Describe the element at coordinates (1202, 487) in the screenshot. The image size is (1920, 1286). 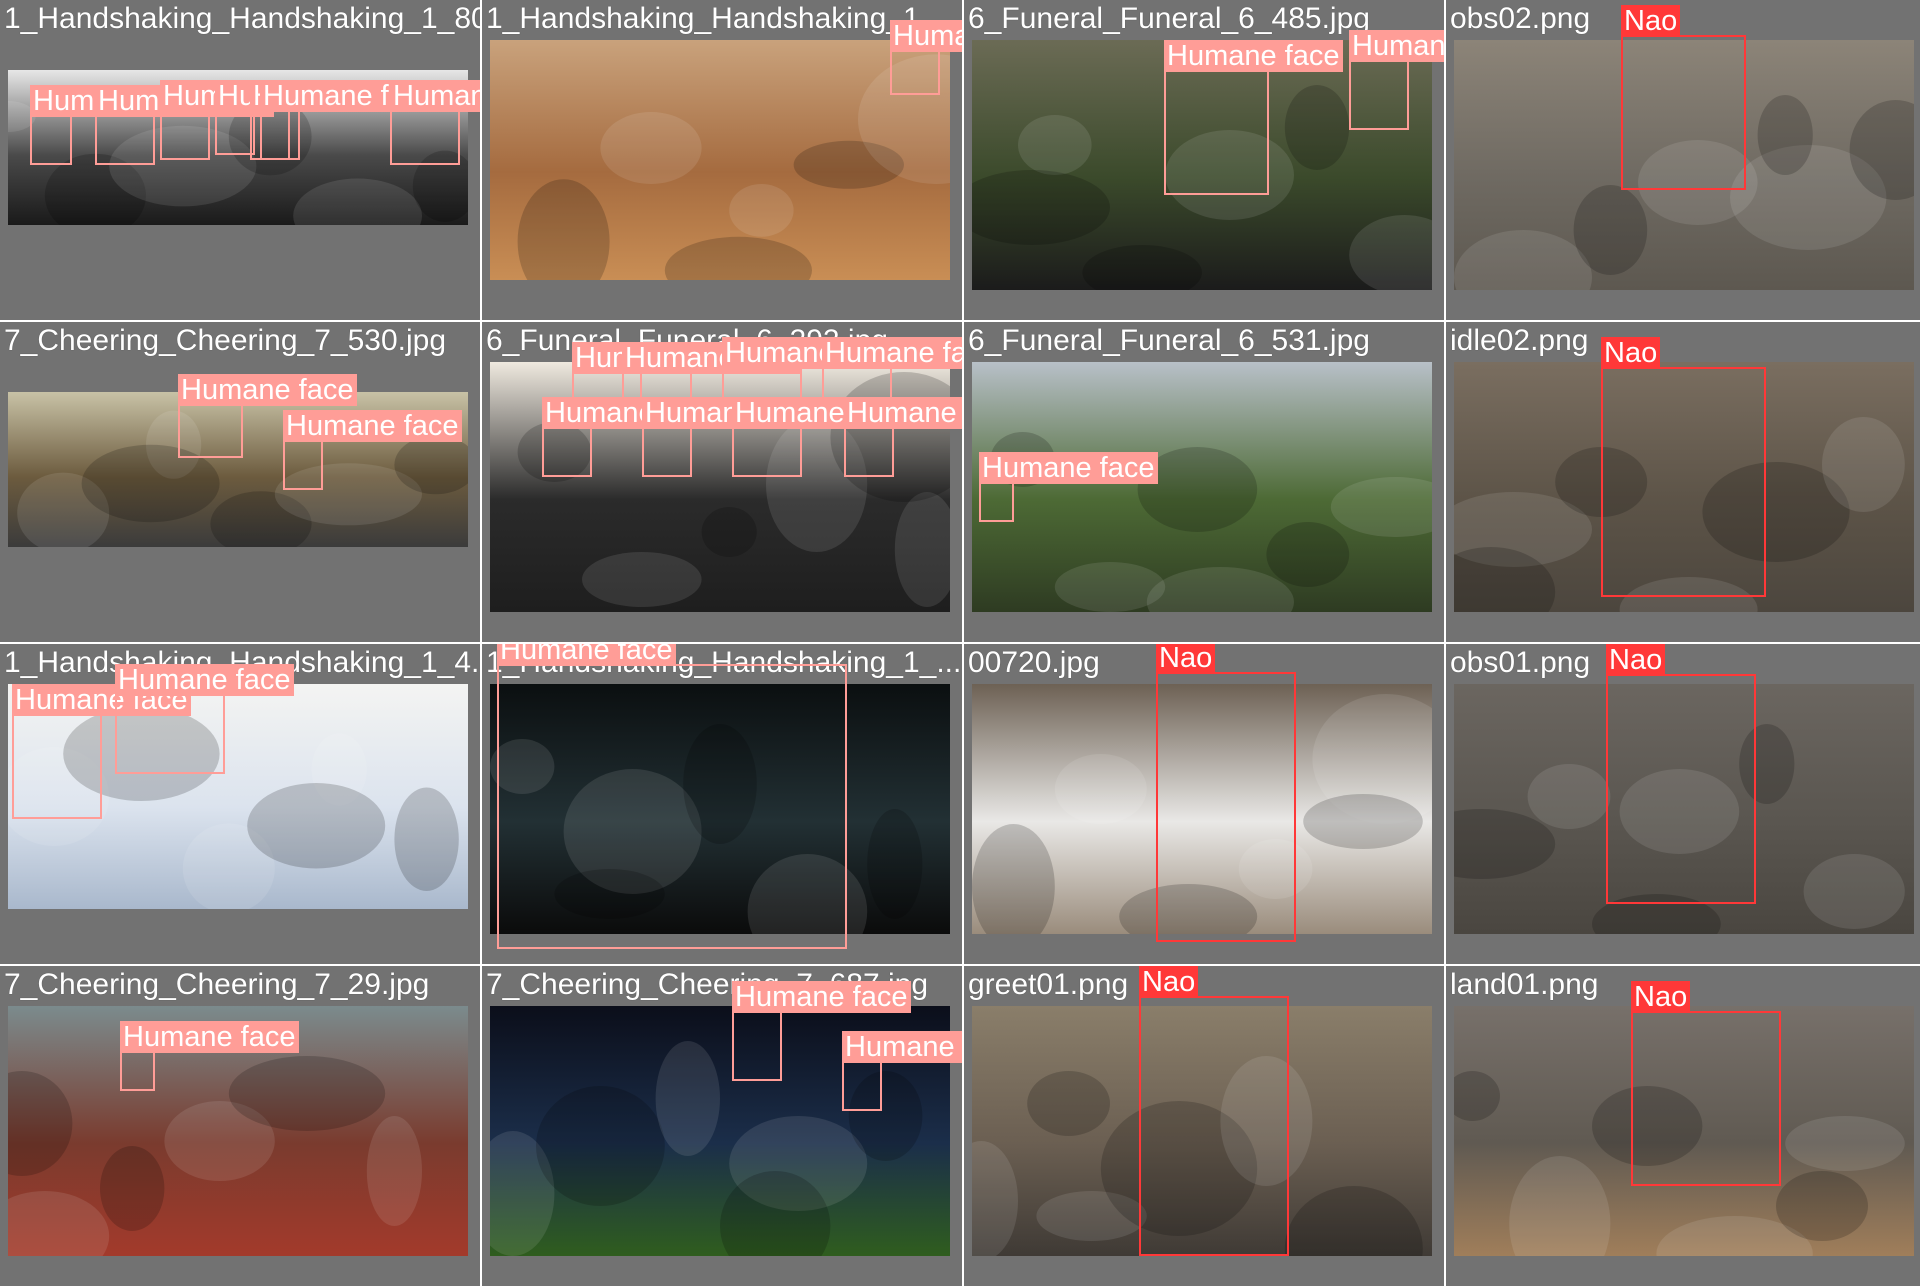
I see `tile-photo` at that location.